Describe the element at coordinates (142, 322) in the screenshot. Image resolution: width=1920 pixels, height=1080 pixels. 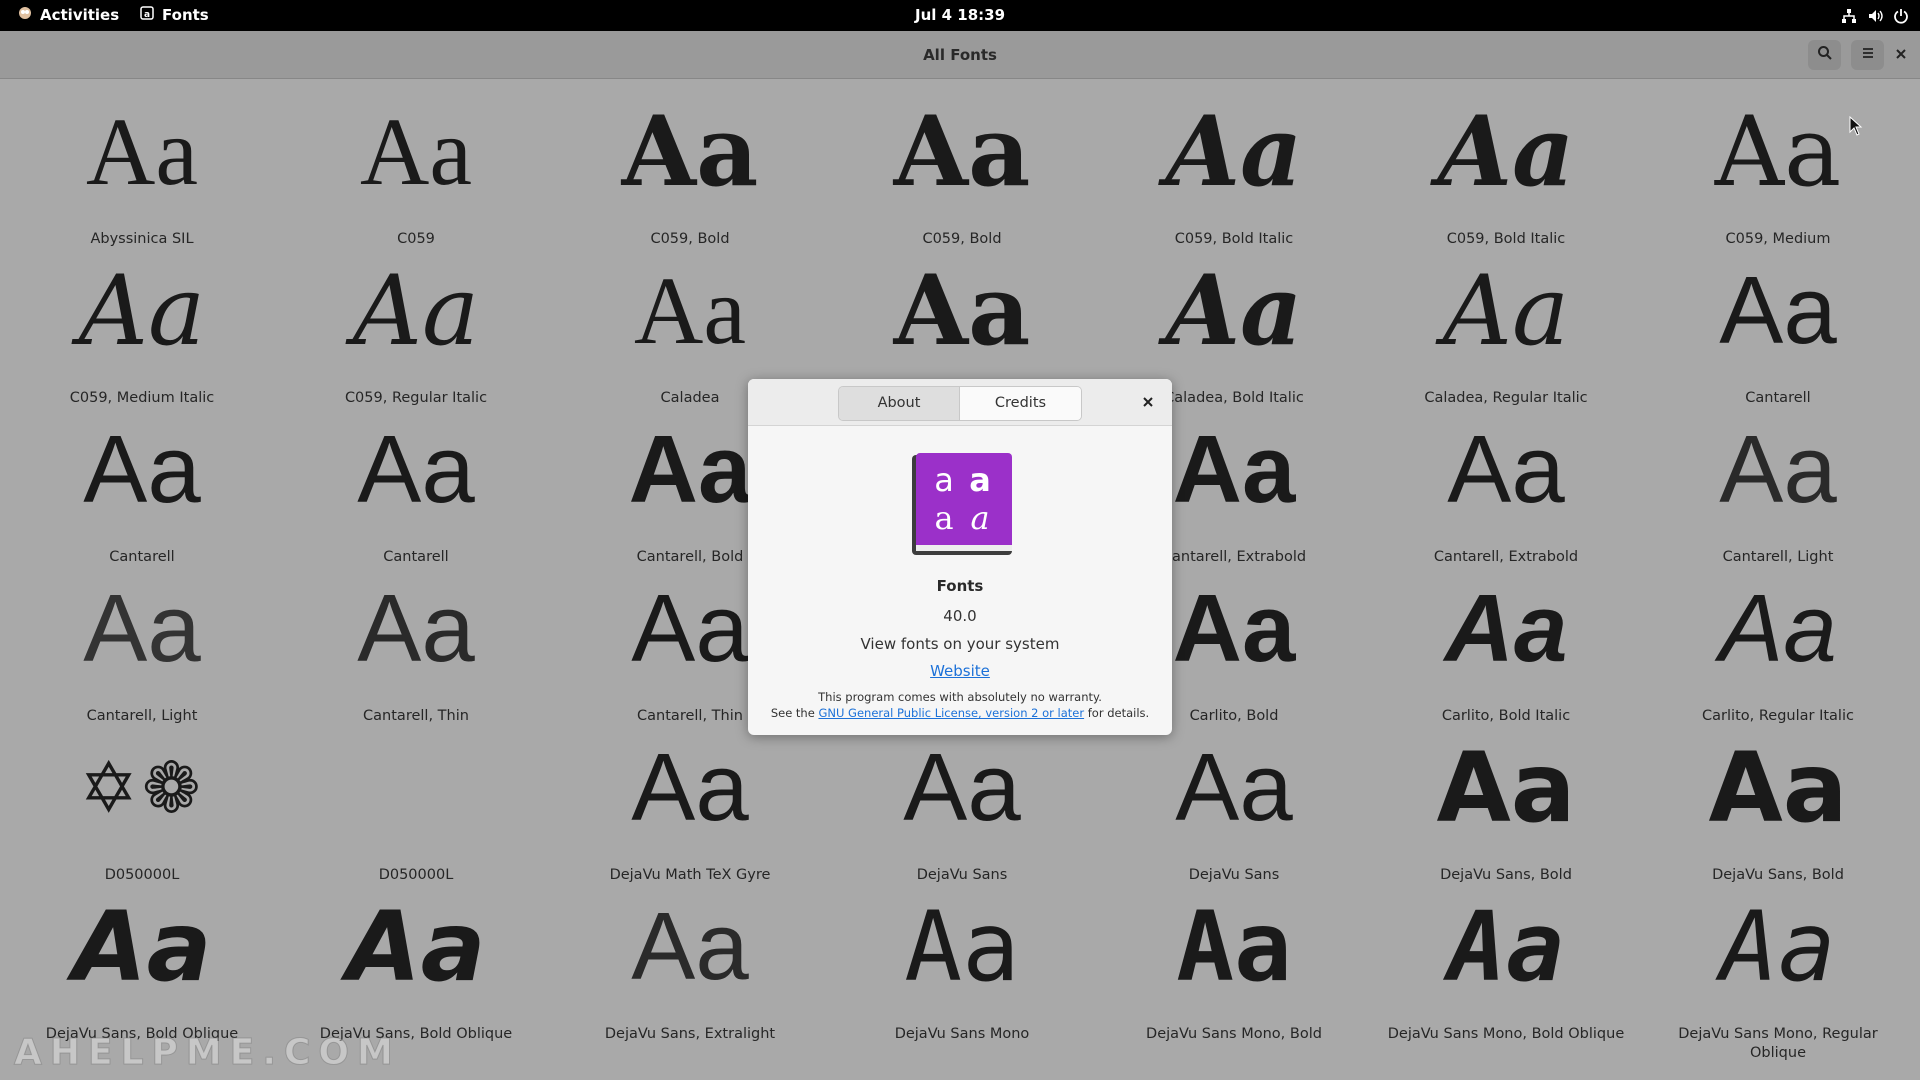
I see `font-tile: Aa C059, Medium Italic` at that location.